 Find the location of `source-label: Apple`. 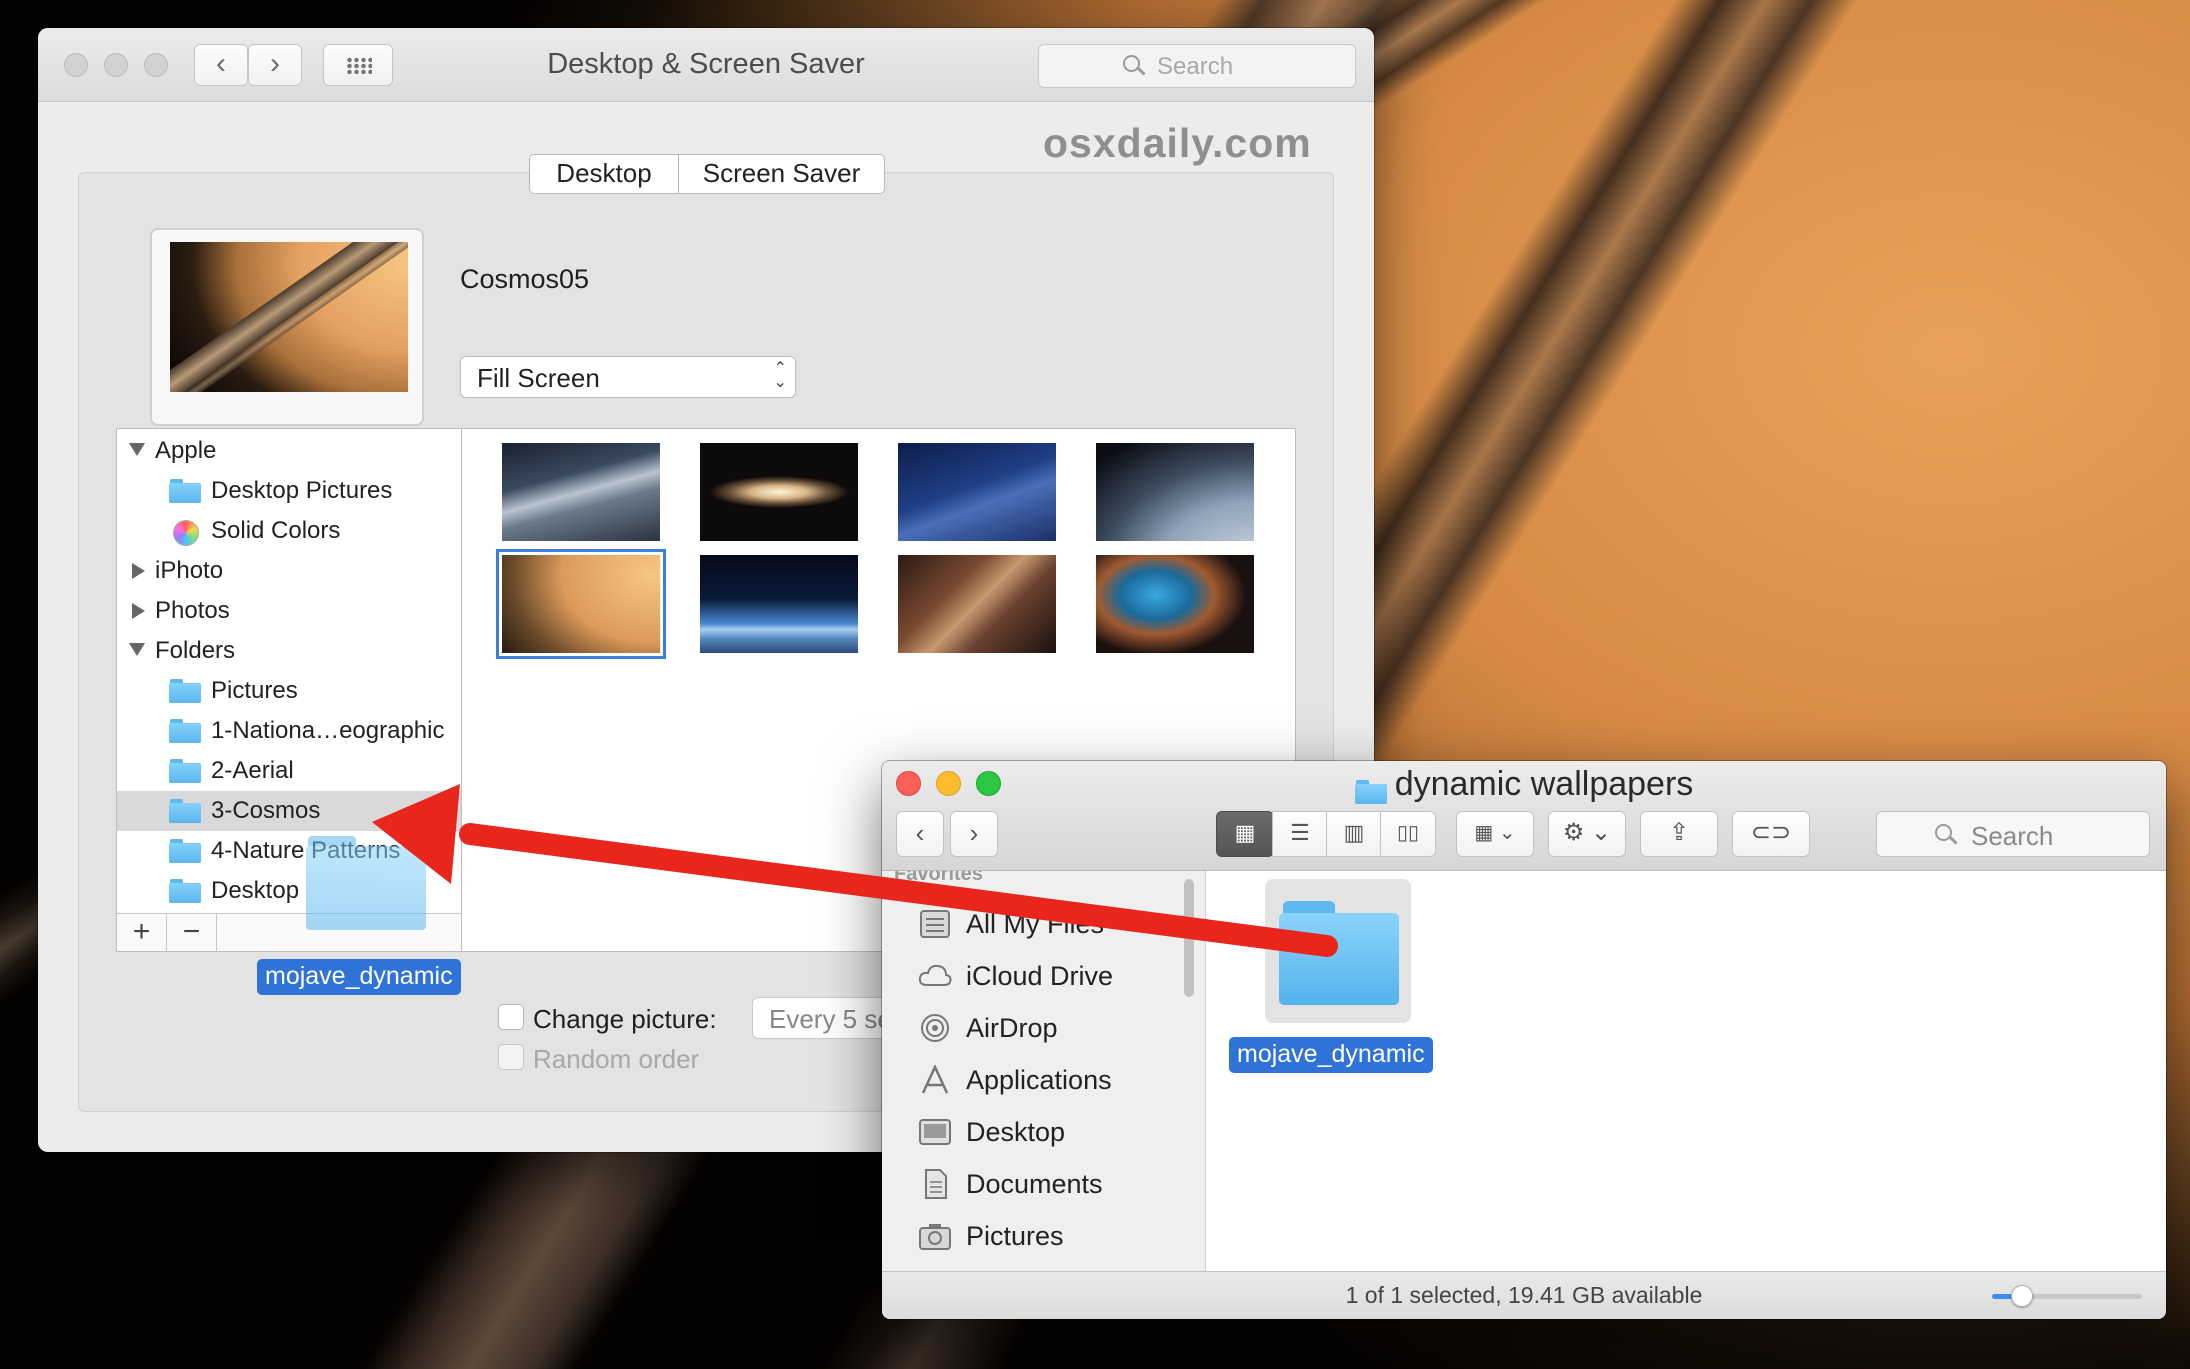

source-label: Apple is located at coordinates (186, 450).